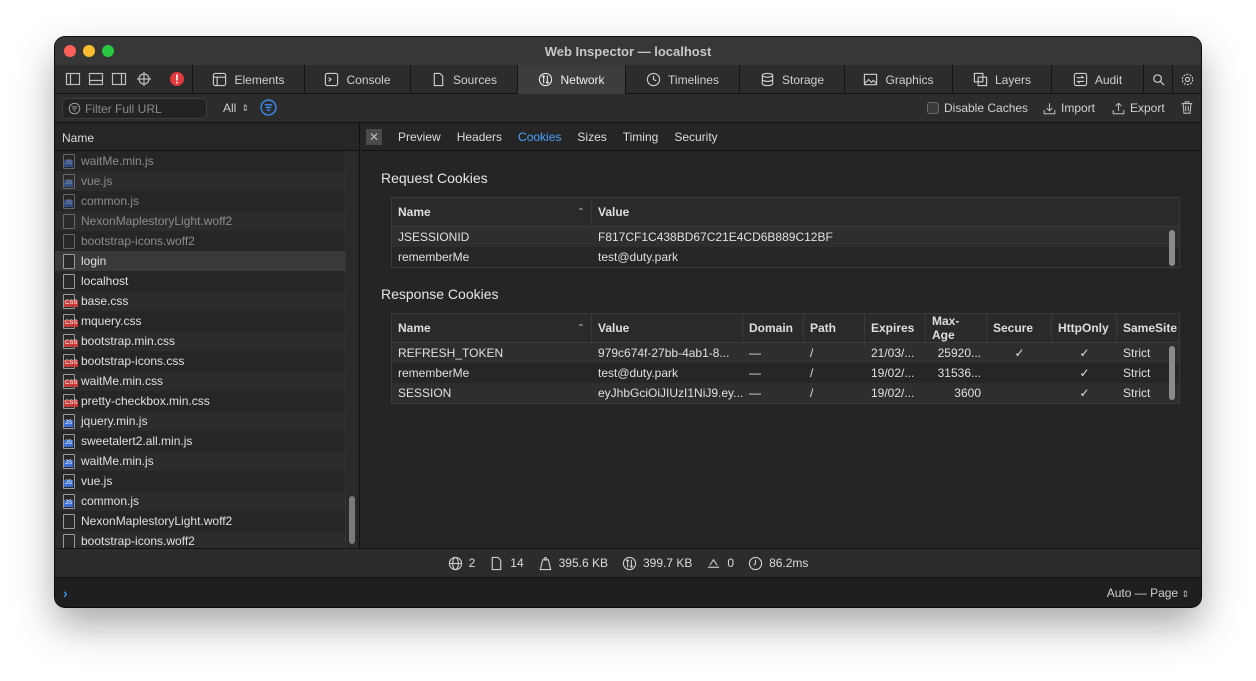  I want to click on column-header-path: Path, so click(834, 328).